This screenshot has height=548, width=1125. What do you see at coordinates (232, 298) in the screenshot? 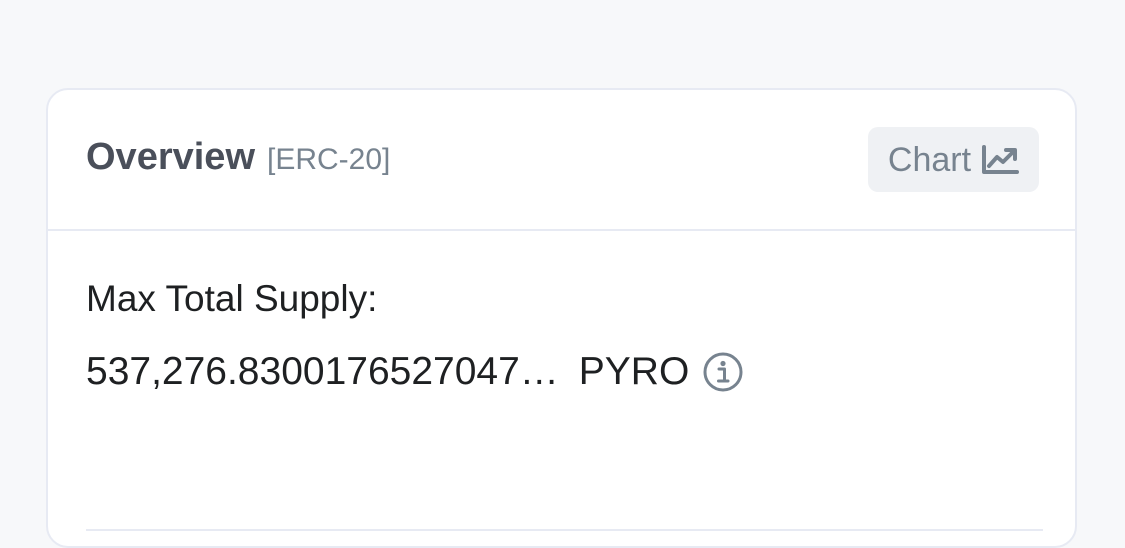
I see `max-total-supply-label: Max Total Supply:` at bounding box center [232, 298].